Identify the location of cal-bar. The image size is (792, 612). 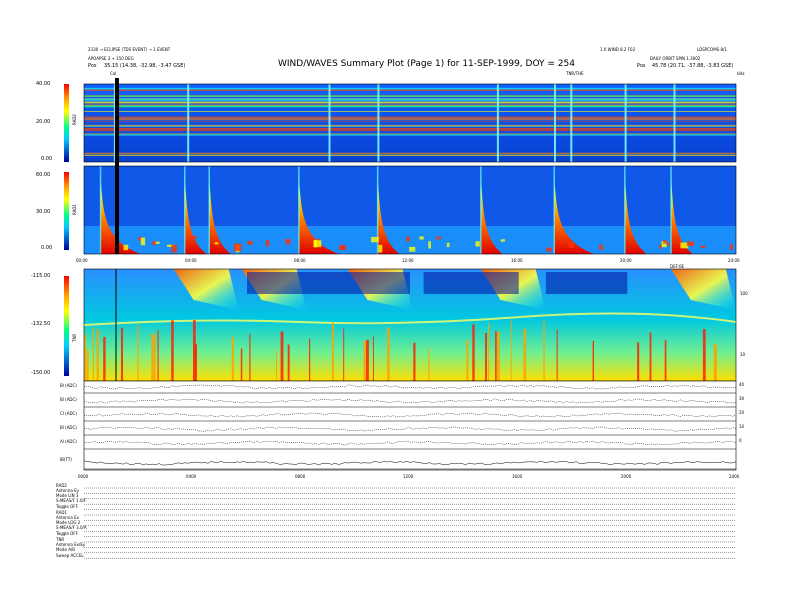
(117, 166).